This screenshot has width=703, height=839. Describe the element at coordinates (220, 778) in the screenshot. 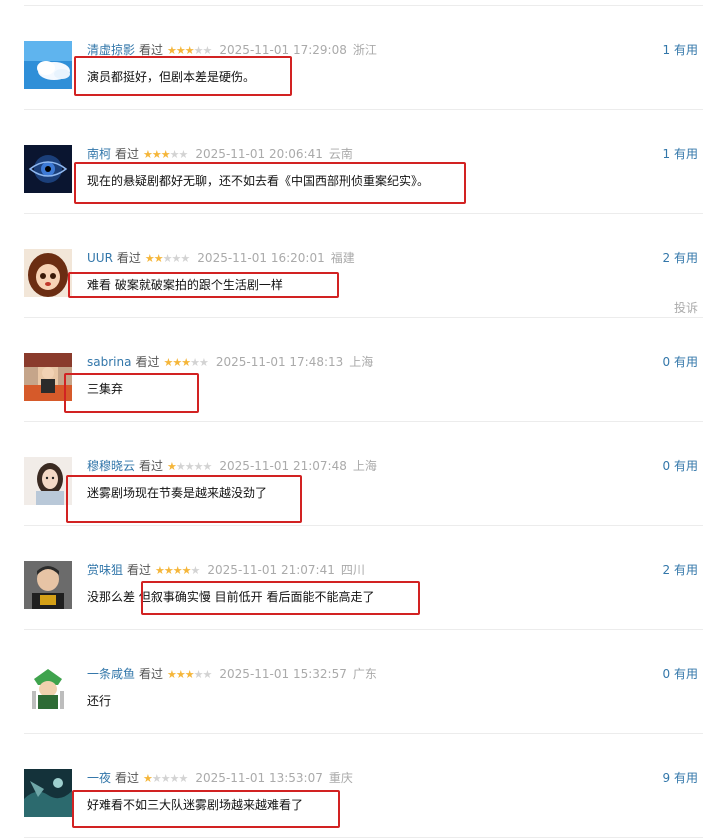

I see `review-meta: 一夜 看过 ★★★★★ 2025-11-01 13:53:07 重庆` at that location.